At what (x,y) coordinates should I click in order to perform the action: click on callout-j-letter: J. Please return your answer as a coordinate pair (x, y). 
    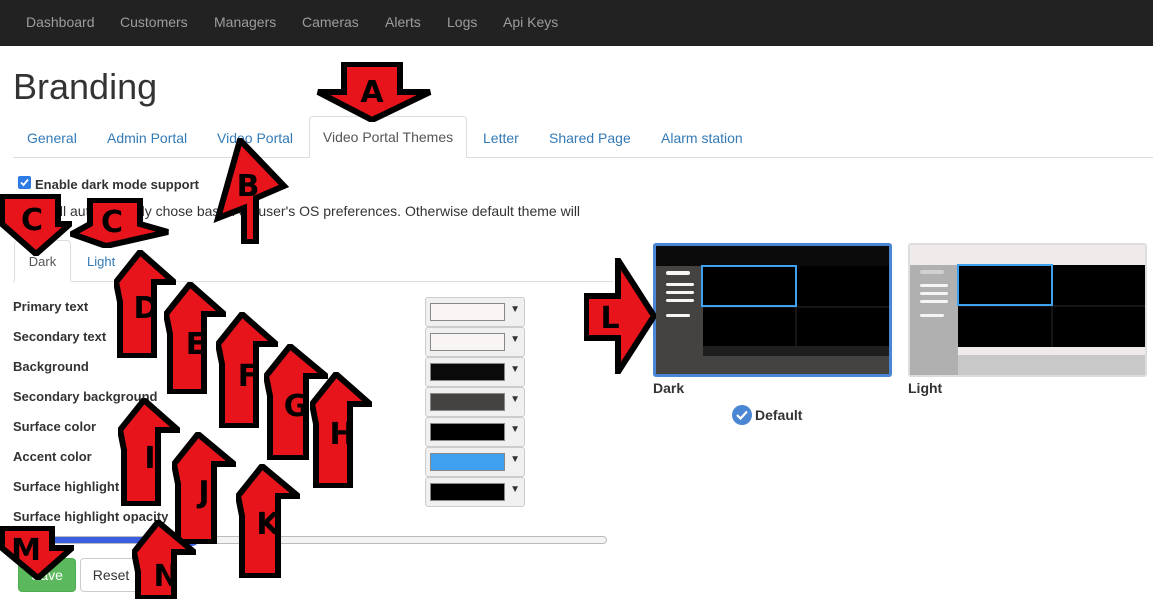
    Looking at the image, I should click on (202, 492).